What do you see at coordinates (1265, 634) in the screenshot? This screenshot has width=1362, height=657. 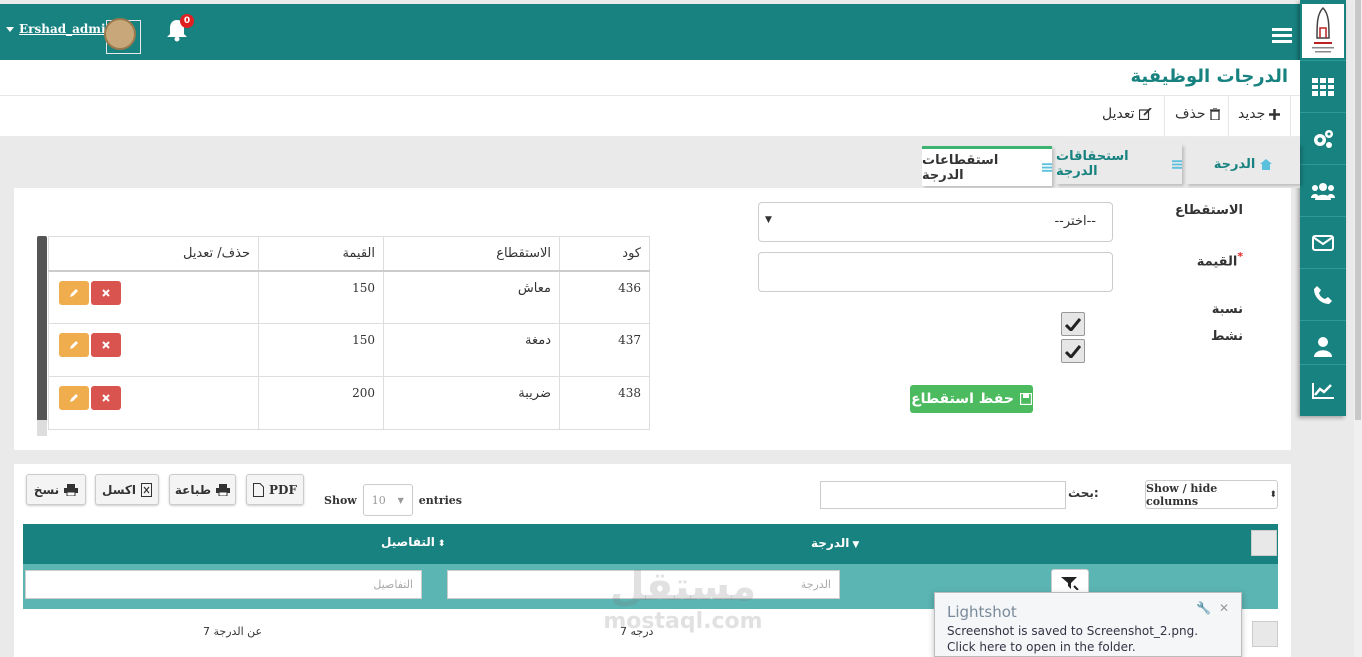 I see `row-checkbox` at bounding box center [1265, 634].